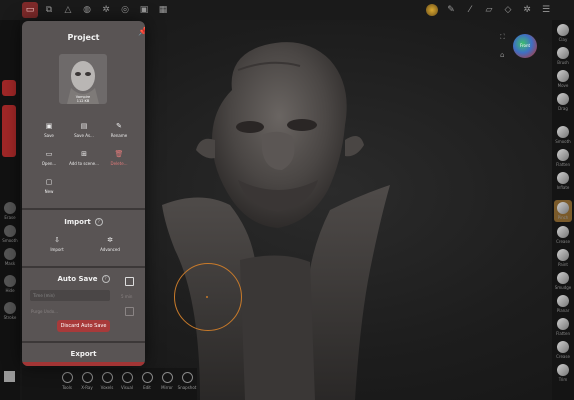 This screenshot has width=574, height=400. What do you see at coordinates (83, 222) in the screenshot?
I see `import-title: Import?` at bounding box center [83, 222].